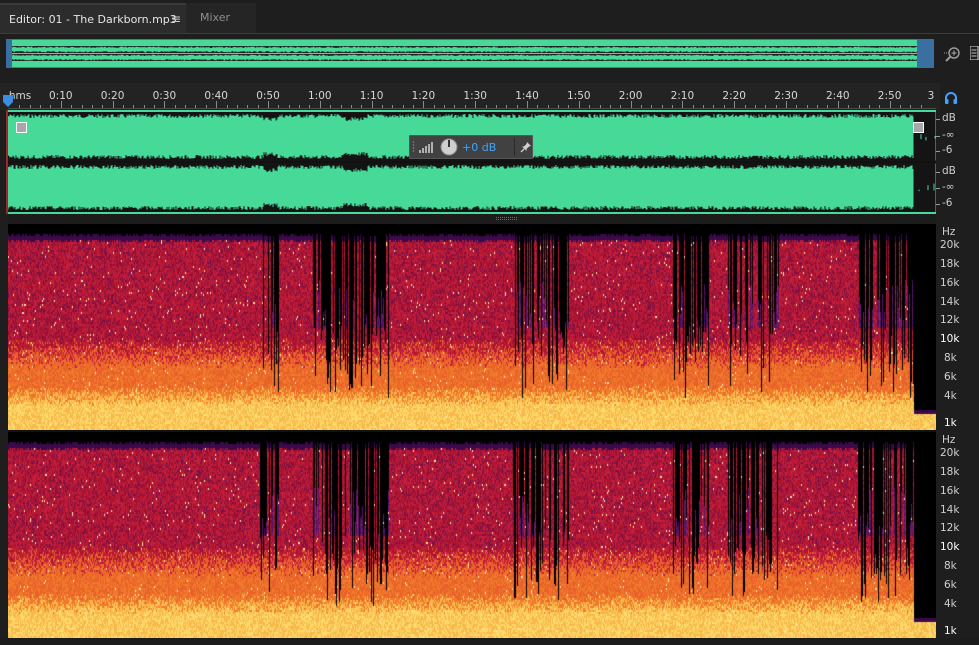  What do you see at coordinates (526, 147) in the screenshot?
I see `pin-icon` at bounding box center [526, 147].